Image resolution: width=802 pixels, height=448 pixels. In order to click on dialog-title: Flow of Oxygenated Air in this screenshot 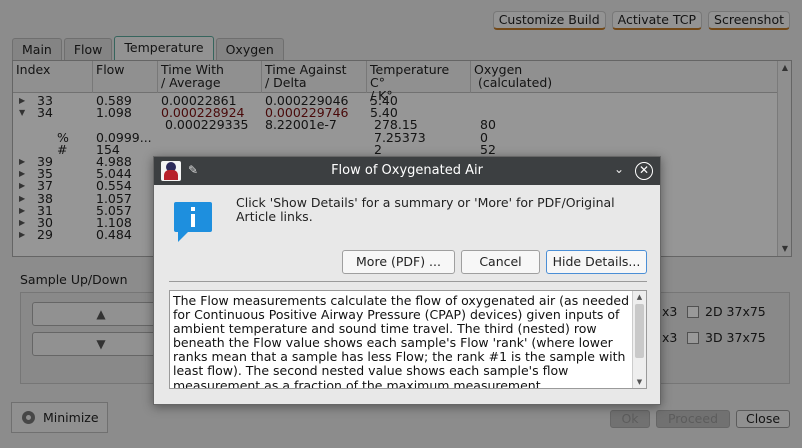, I will do `click(407, 170)`.